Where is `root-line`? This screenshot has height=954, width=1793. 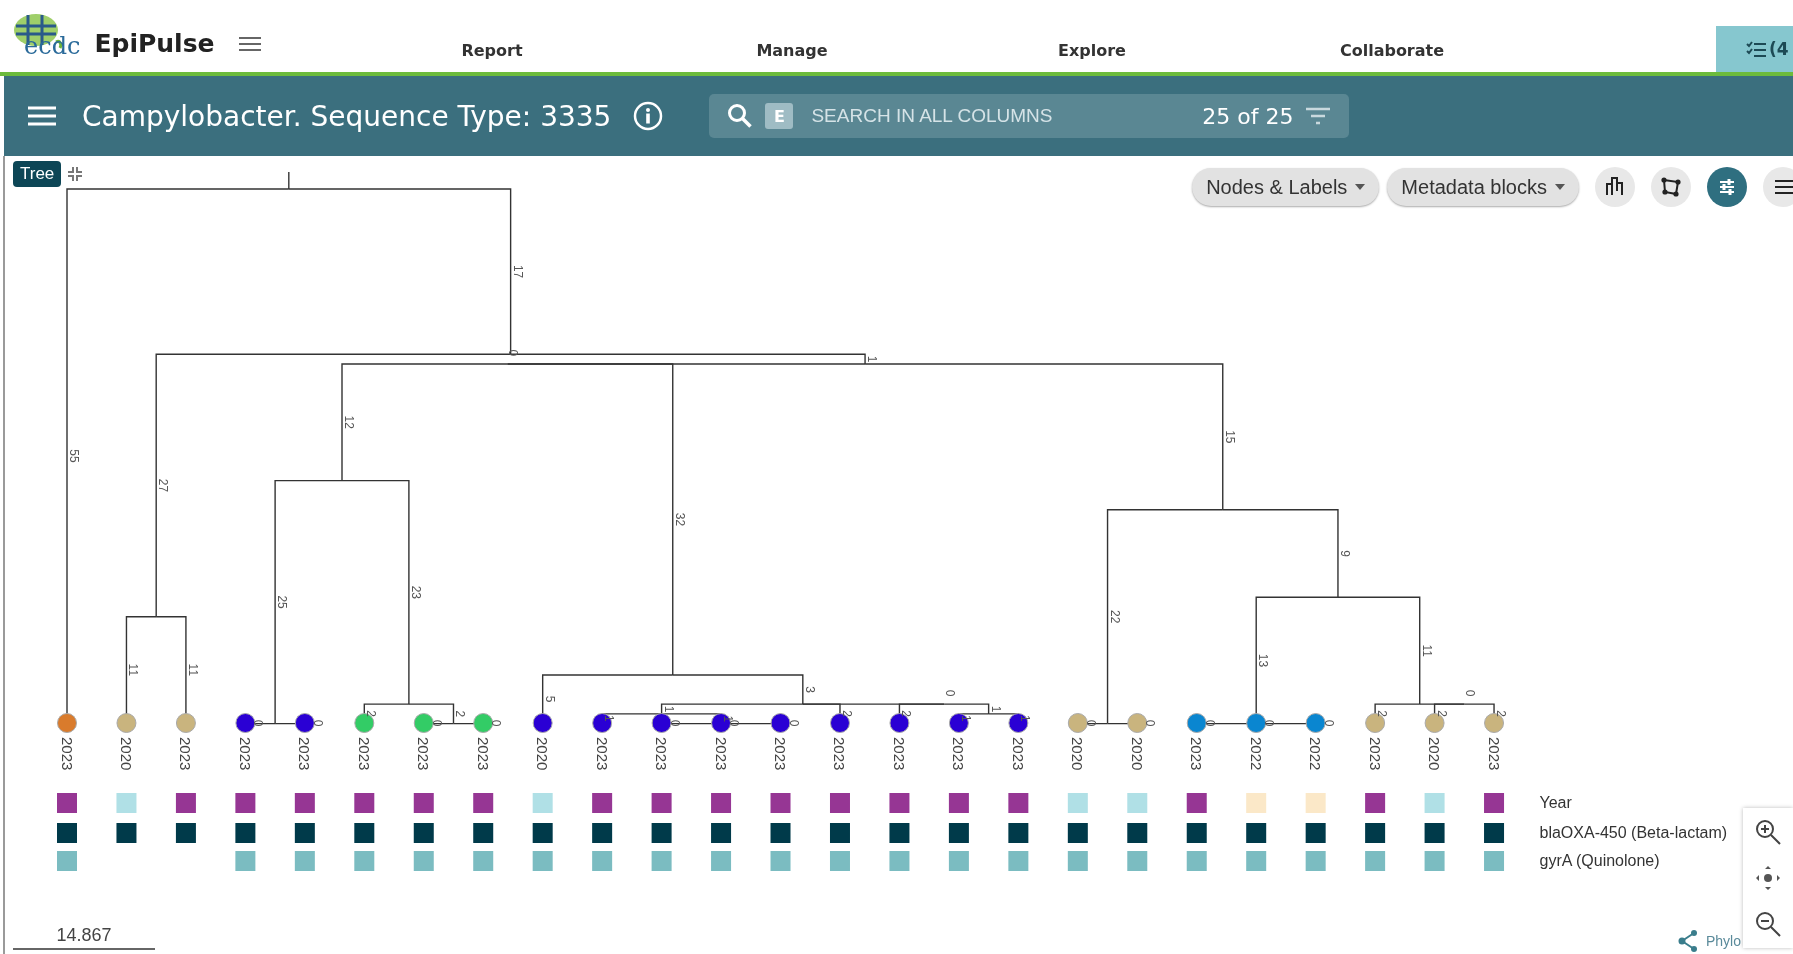
root-line is located at coordinates (289, 180).